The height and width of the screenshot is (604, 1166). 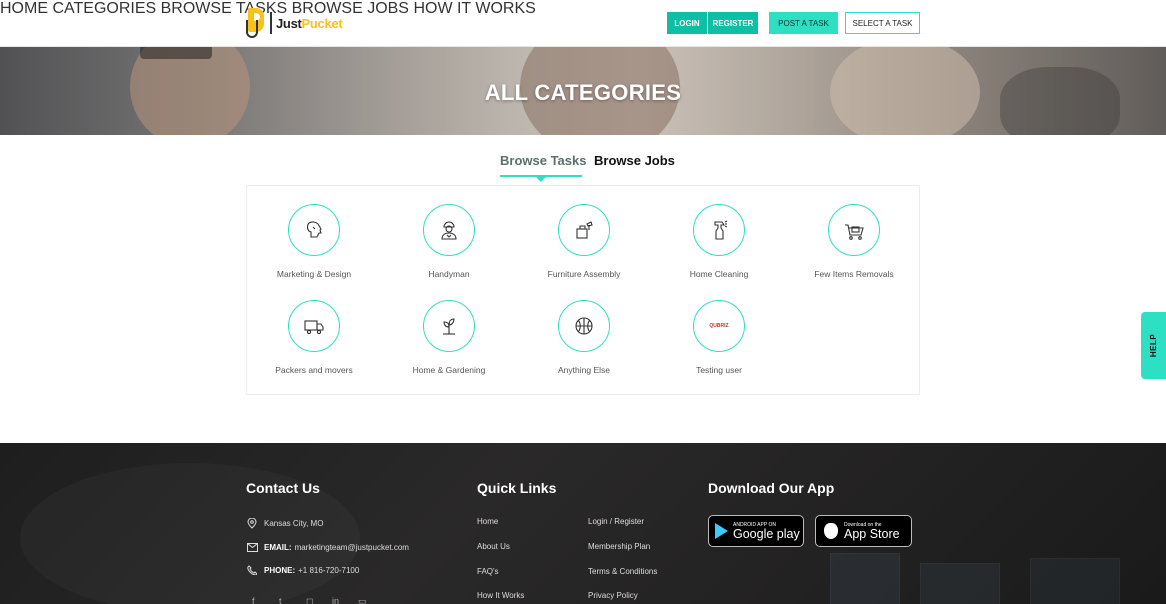 I want to click on spray-bottle-icon, so click(x=719, y=230).